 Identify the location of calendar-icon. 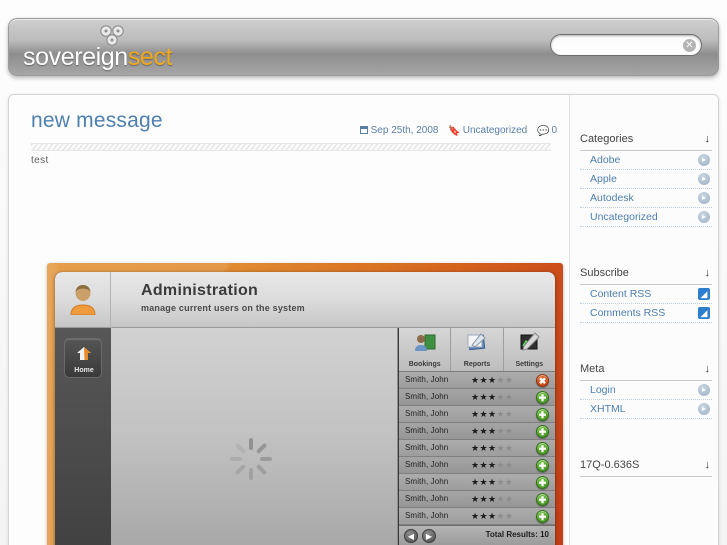
(363, 130).